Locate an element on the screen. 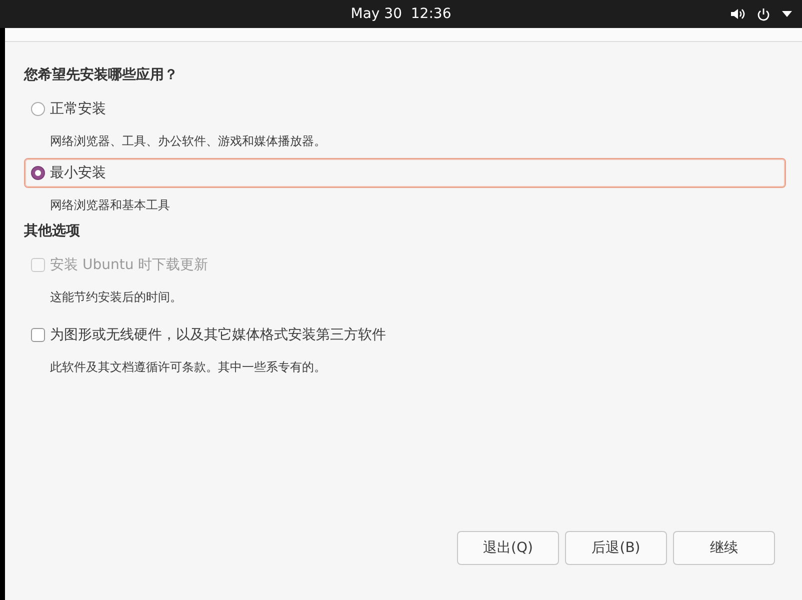  checkbox is located at coordinates (38, 335).